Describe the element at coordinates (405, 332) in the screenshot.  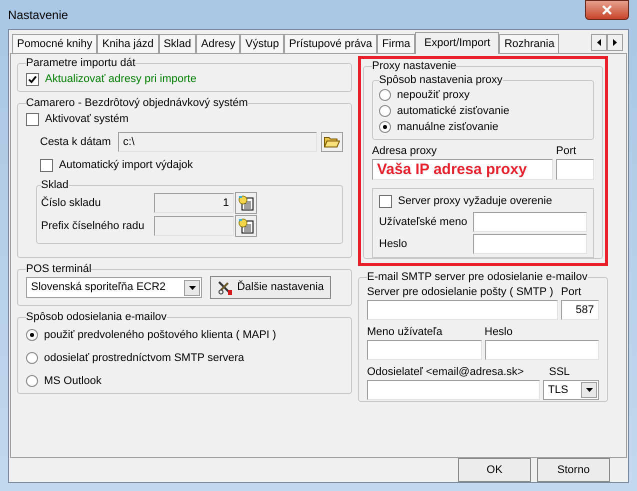
I see `field-label: Meno užívateľa` at that location.